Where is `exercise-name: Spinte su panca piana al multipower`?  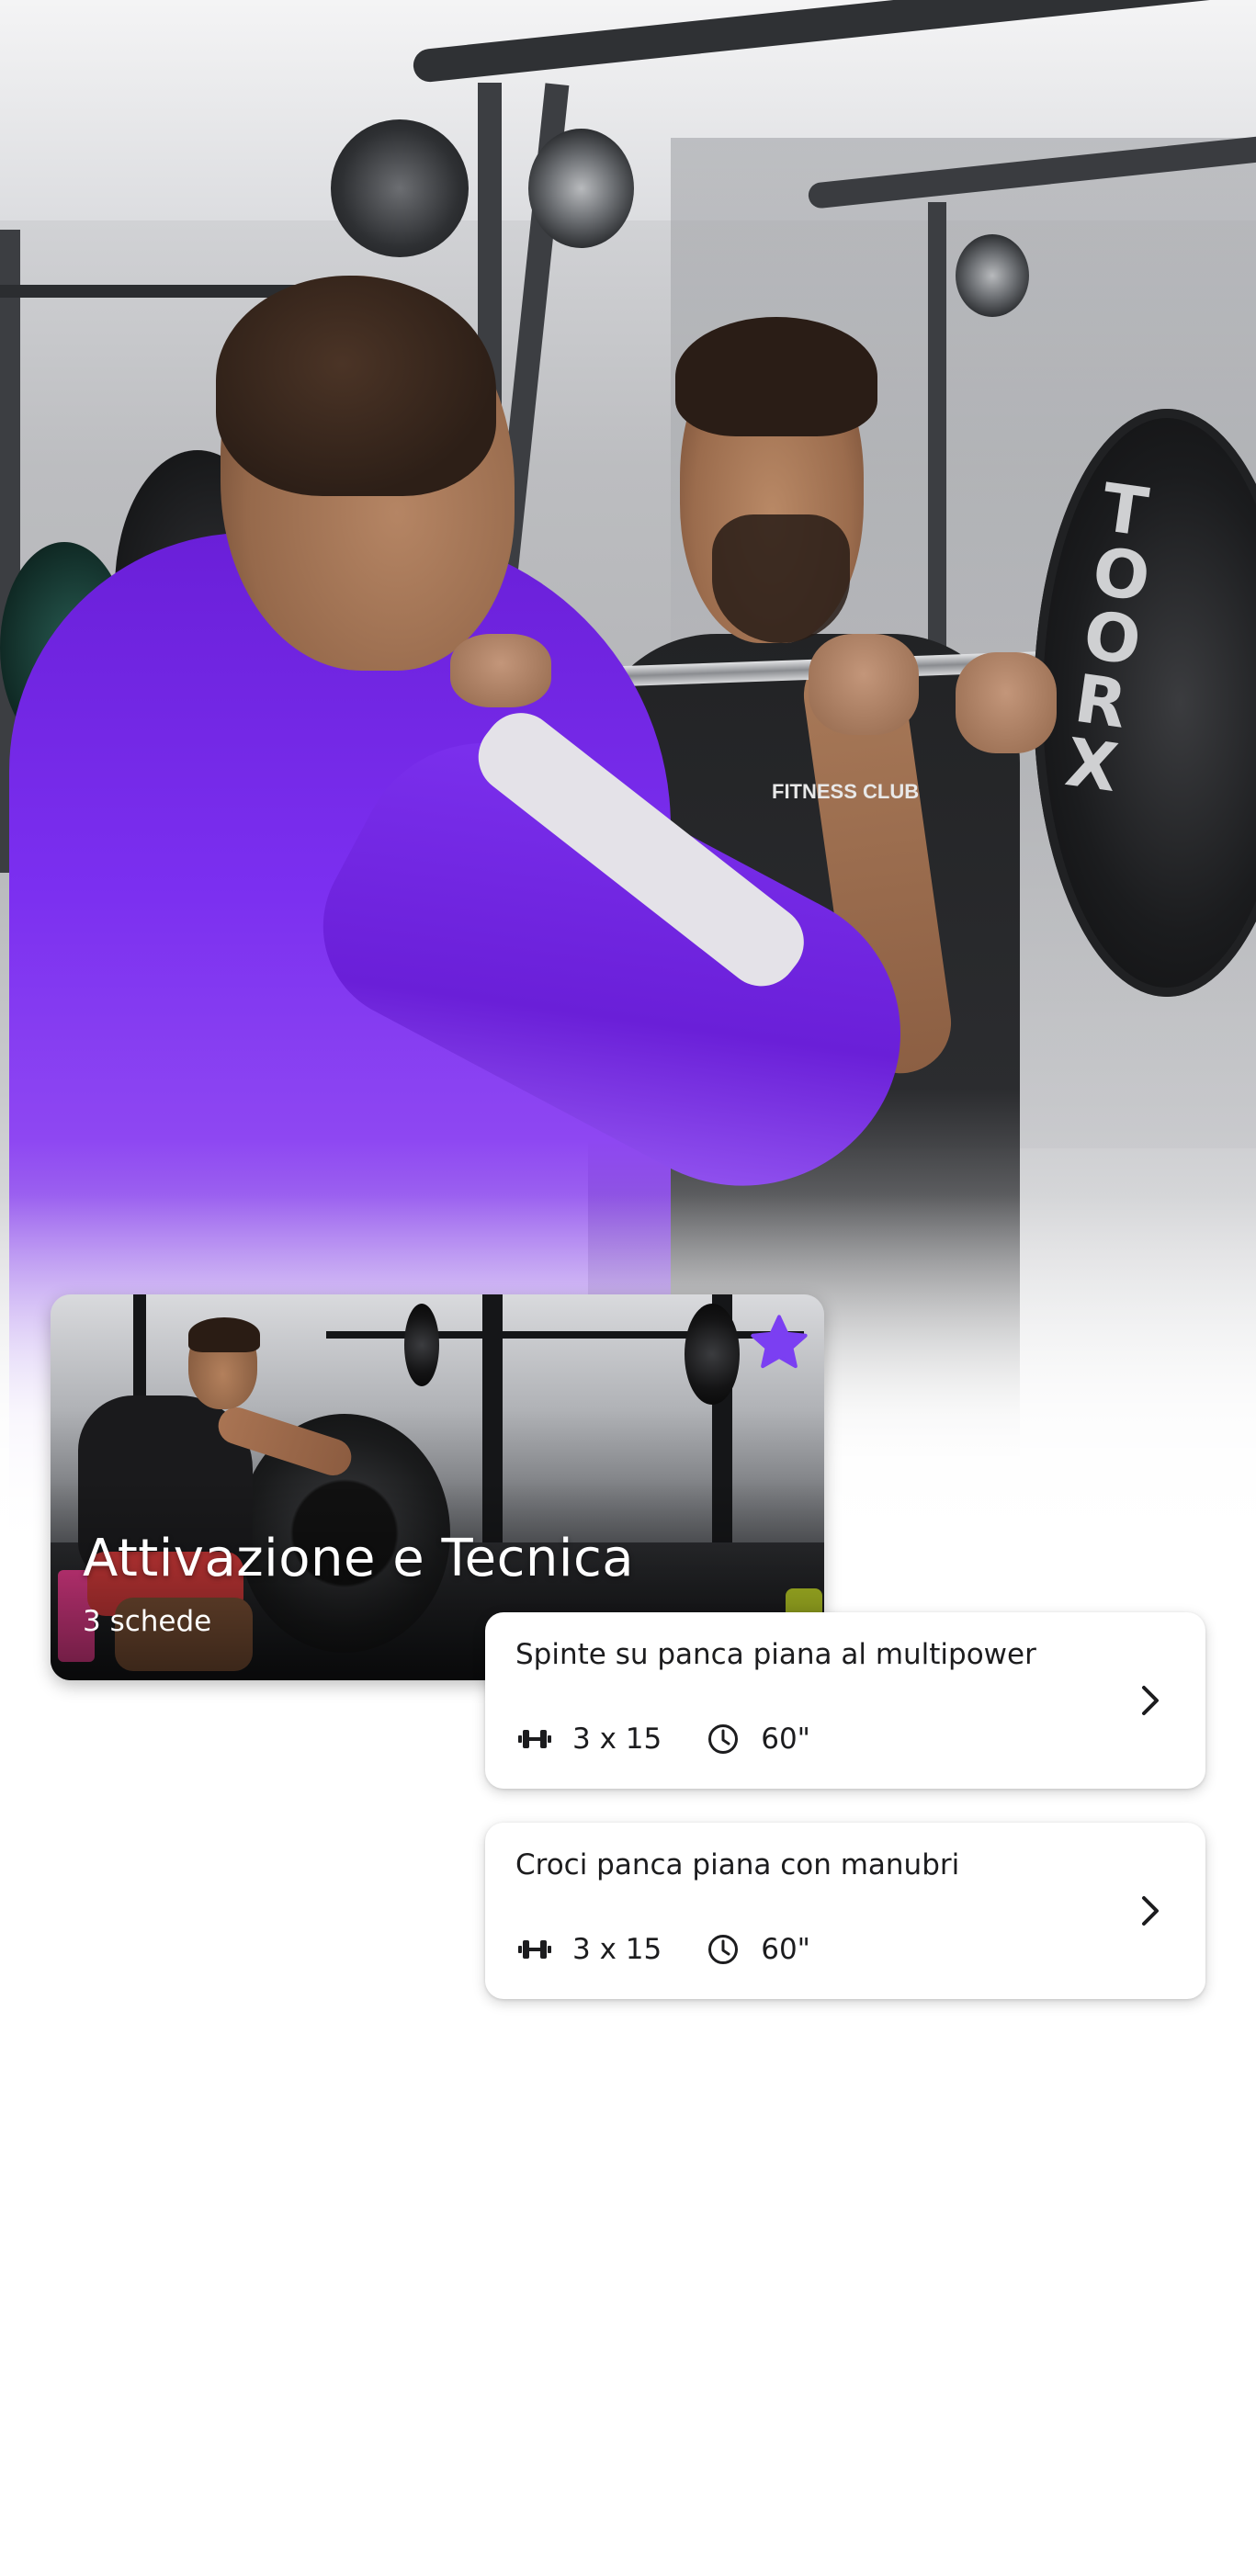
exercise-name: Spinte su panca piana al multipower is located at coordinates (776, 1654).